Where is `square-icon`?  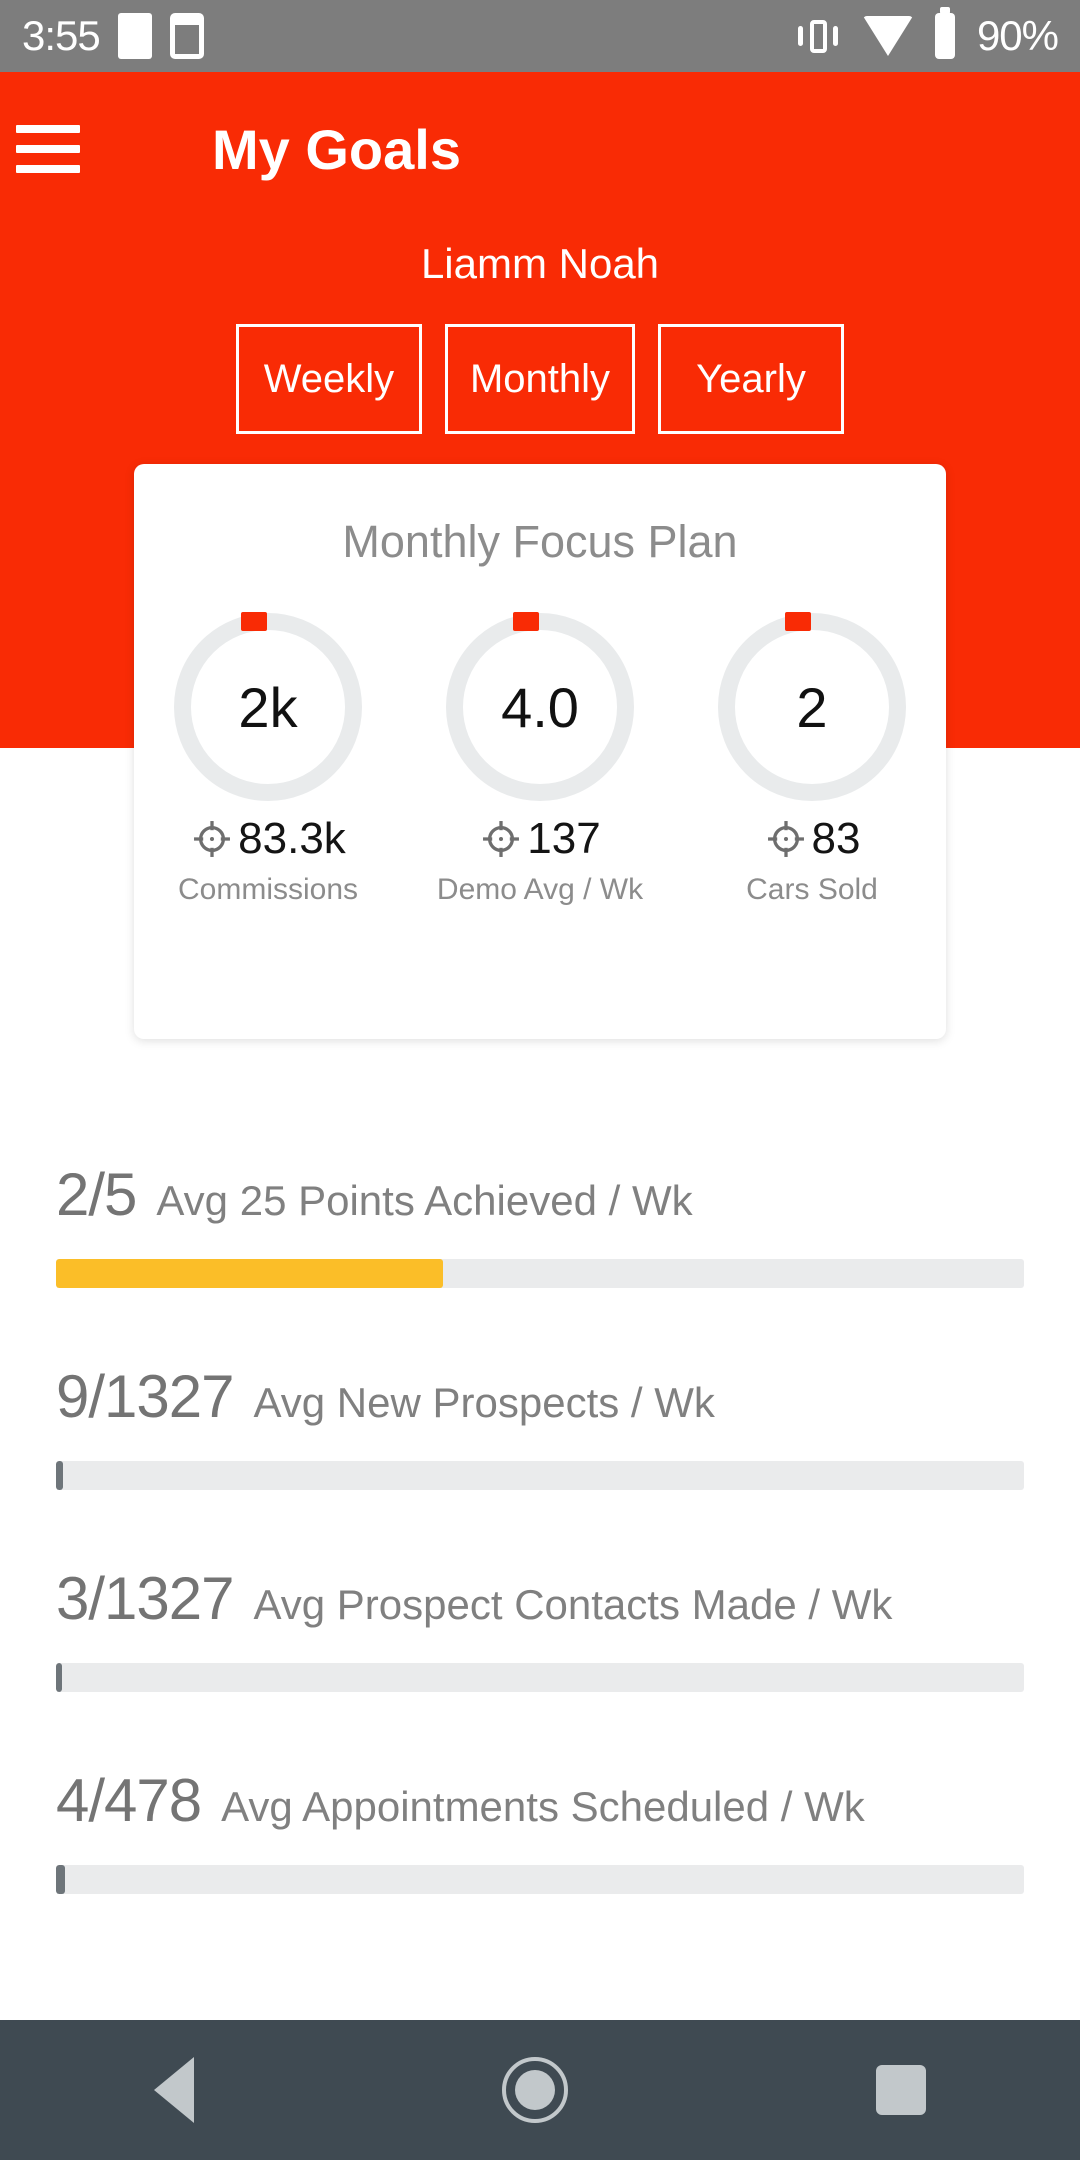 square-icon is located at coordinates (134, 36).